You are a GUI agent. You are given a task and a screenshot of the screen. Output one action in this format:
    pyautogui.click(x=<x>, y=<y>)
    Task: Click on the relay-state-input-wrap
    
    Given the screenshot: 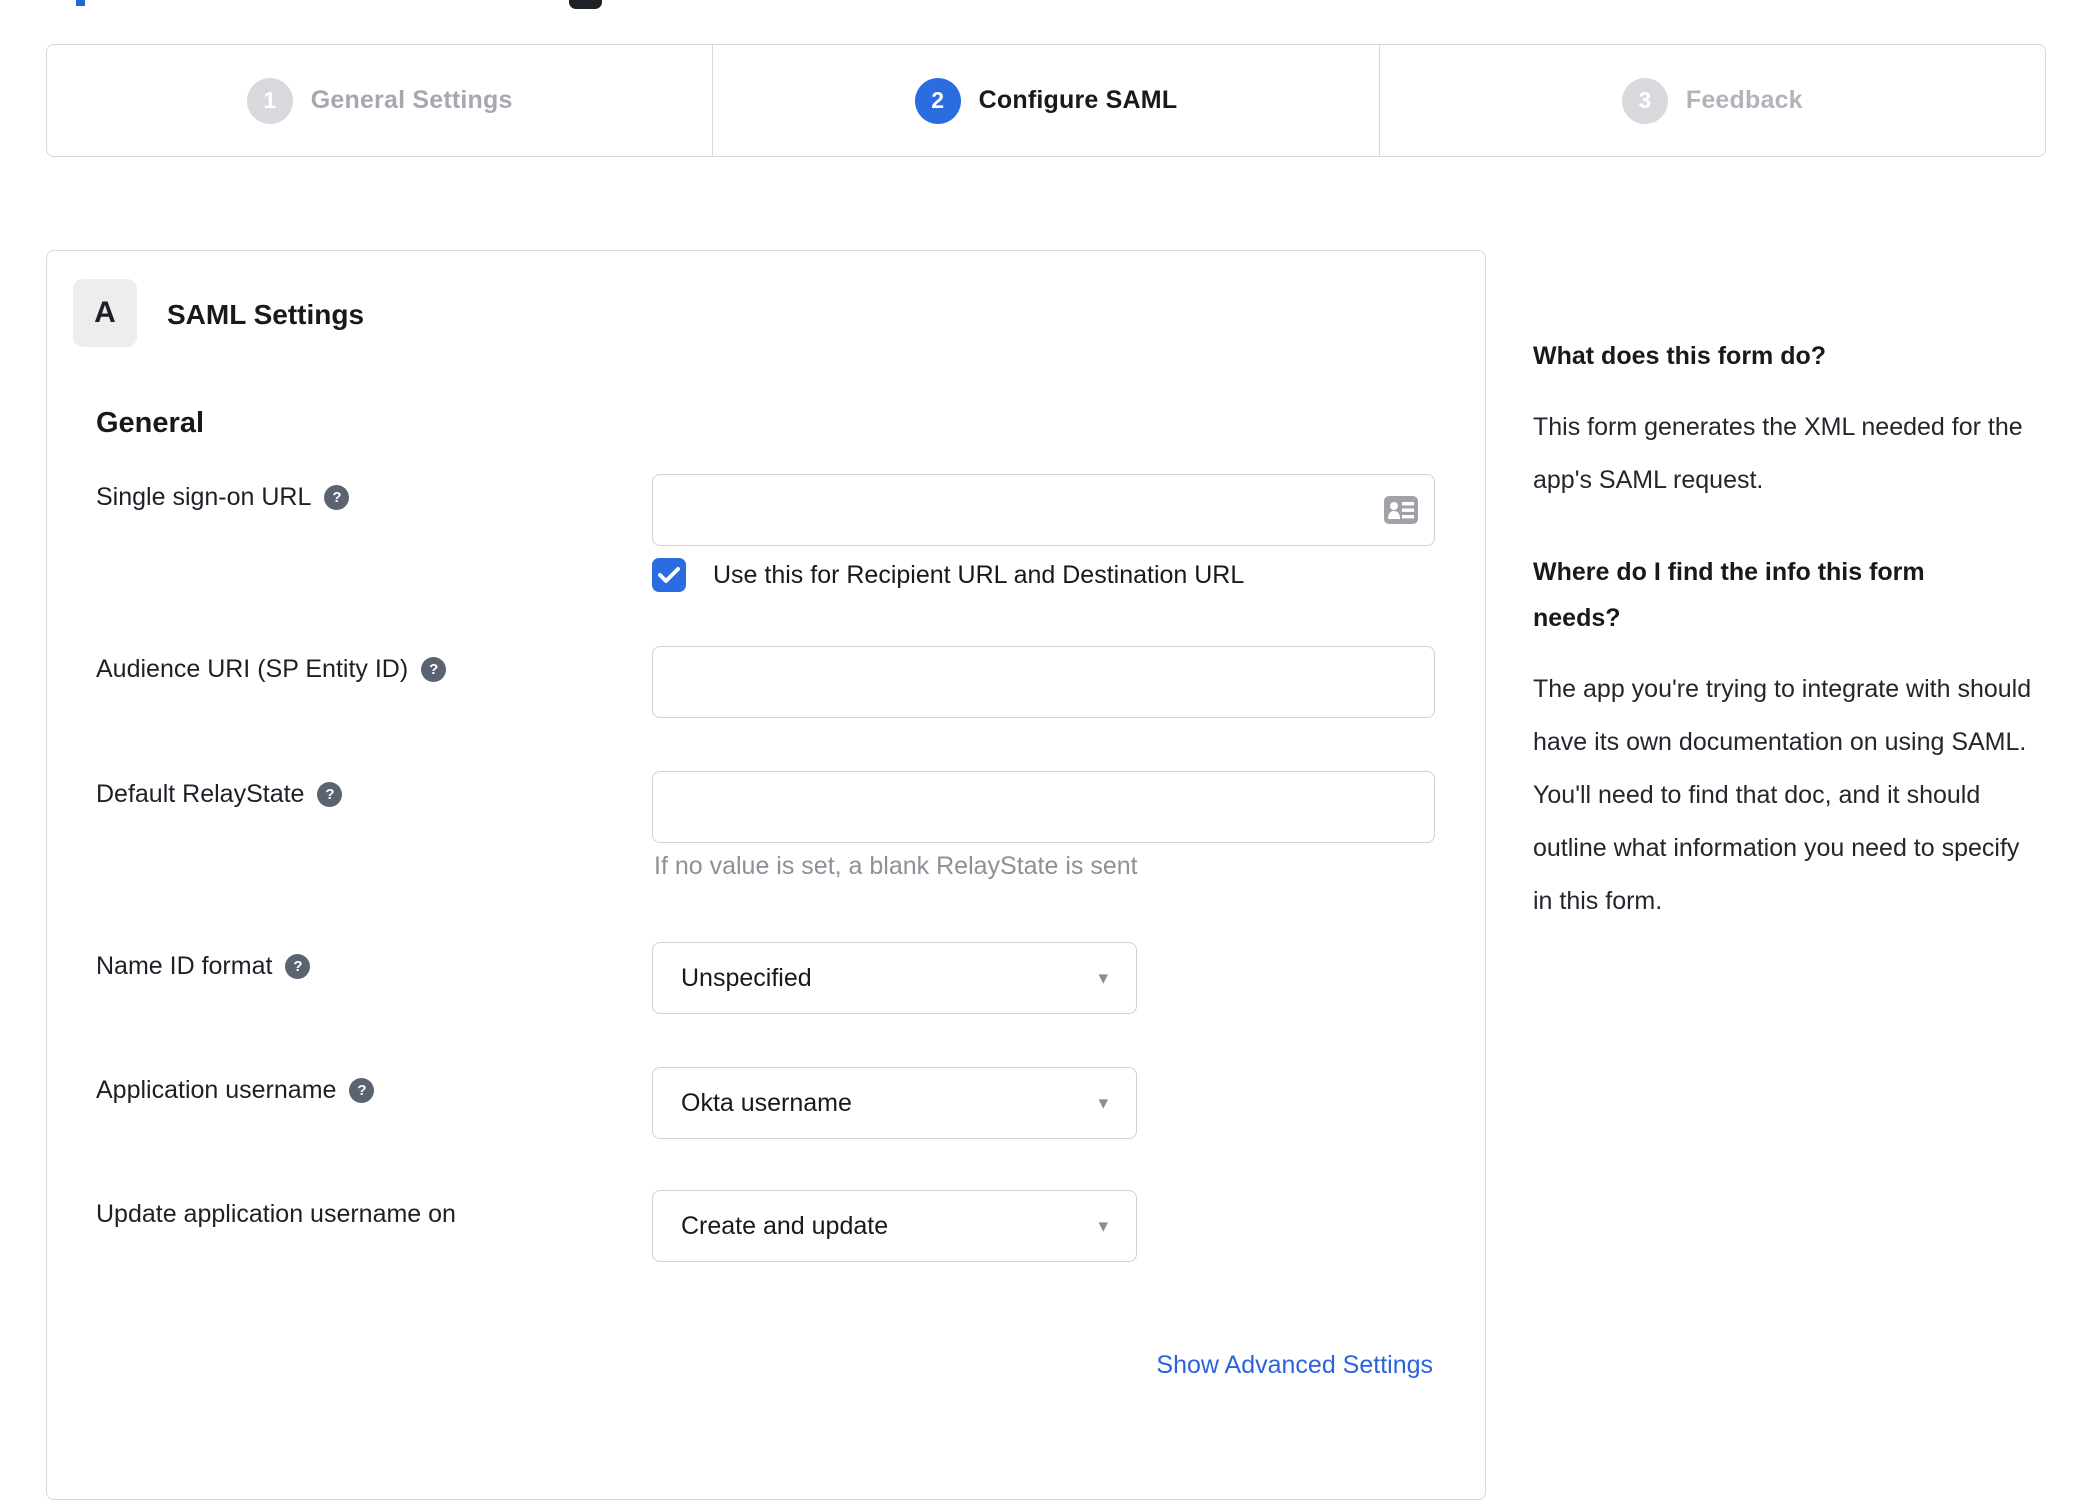 What is the action you would take?
    pyautogui.click(x=1043, y=807)
    